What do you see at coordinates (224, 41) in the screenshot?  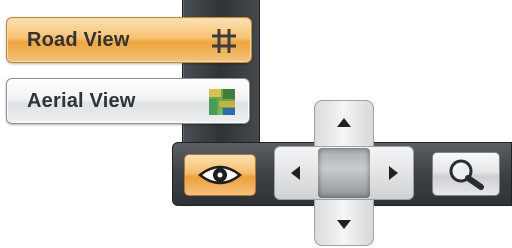 I see `road-grid-icon` at bounding box center [224, 41].